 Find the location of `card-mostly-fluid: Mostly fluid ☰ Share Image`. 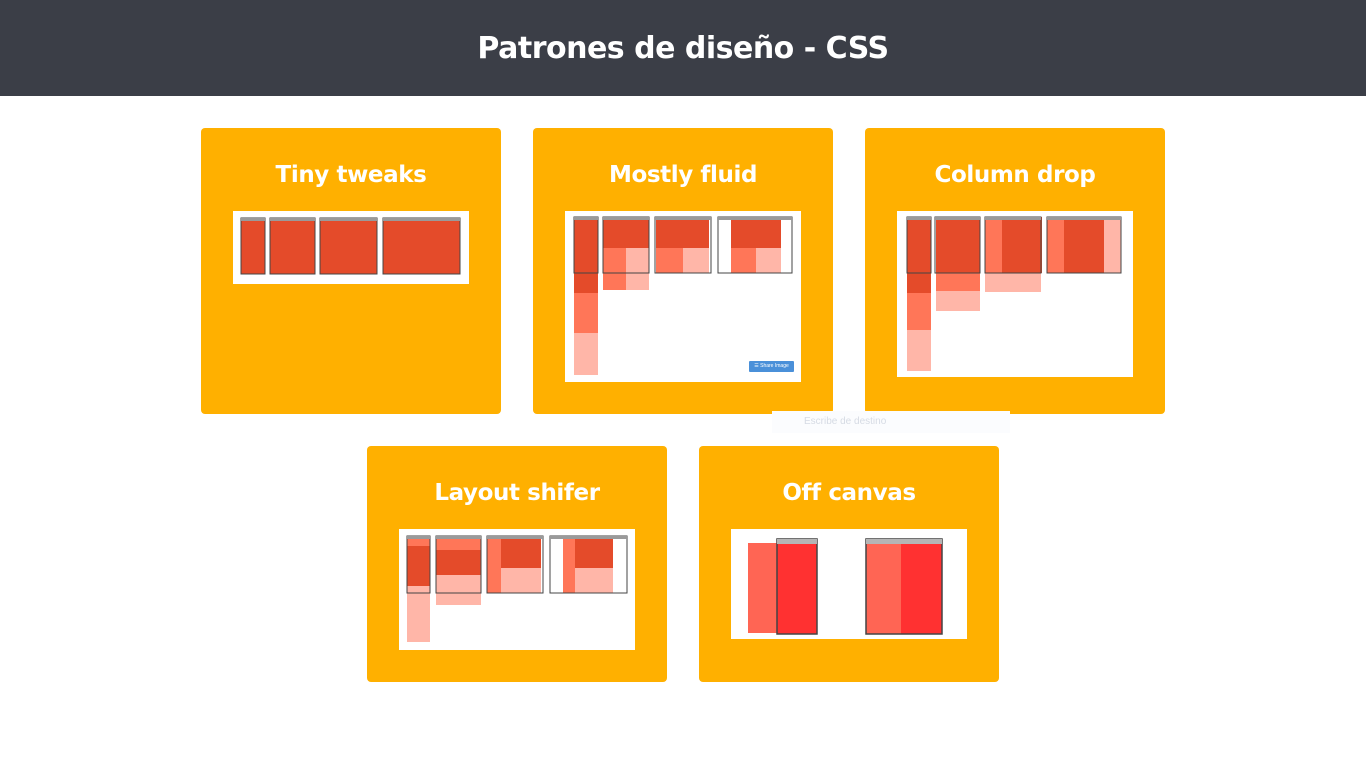

card-mostly-fluid: Mostly fluid ☰ Share Image is located at coordinates (683, 271).